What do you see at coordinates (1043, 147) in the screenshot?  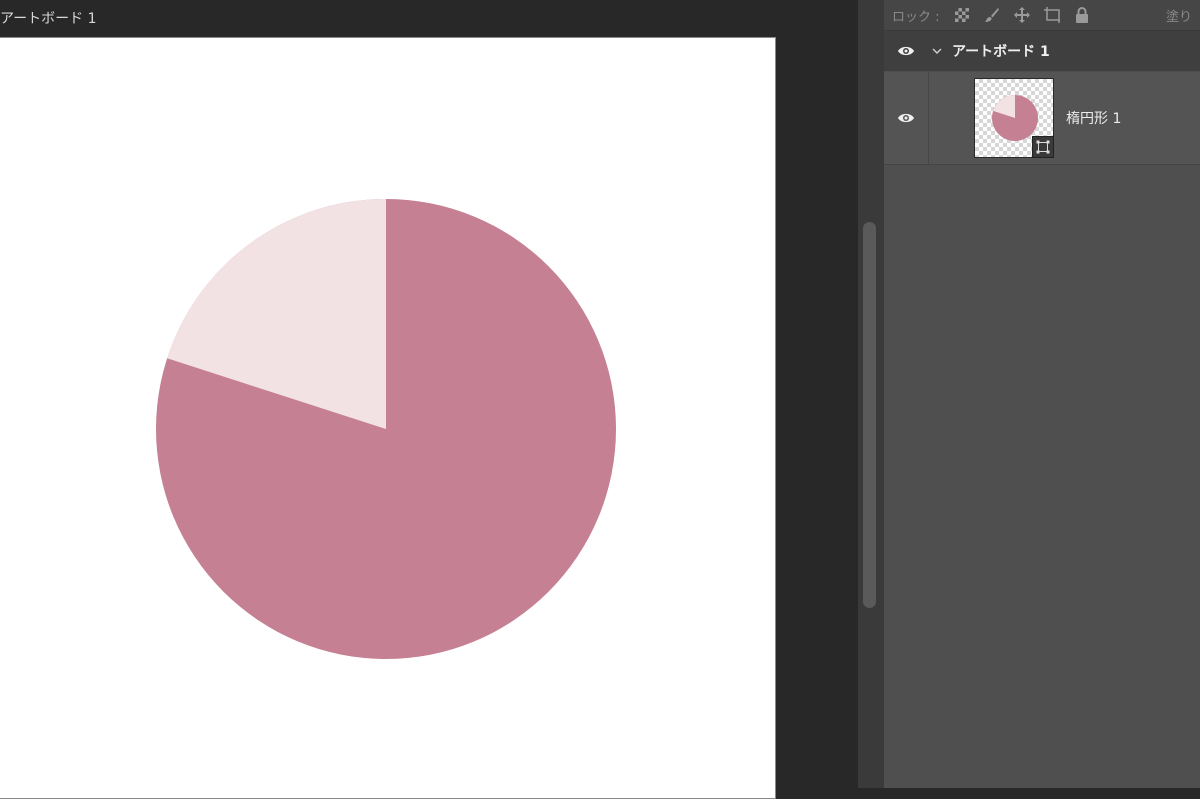 I see `shape-layer-icon` at bounding box center [1043, 147].